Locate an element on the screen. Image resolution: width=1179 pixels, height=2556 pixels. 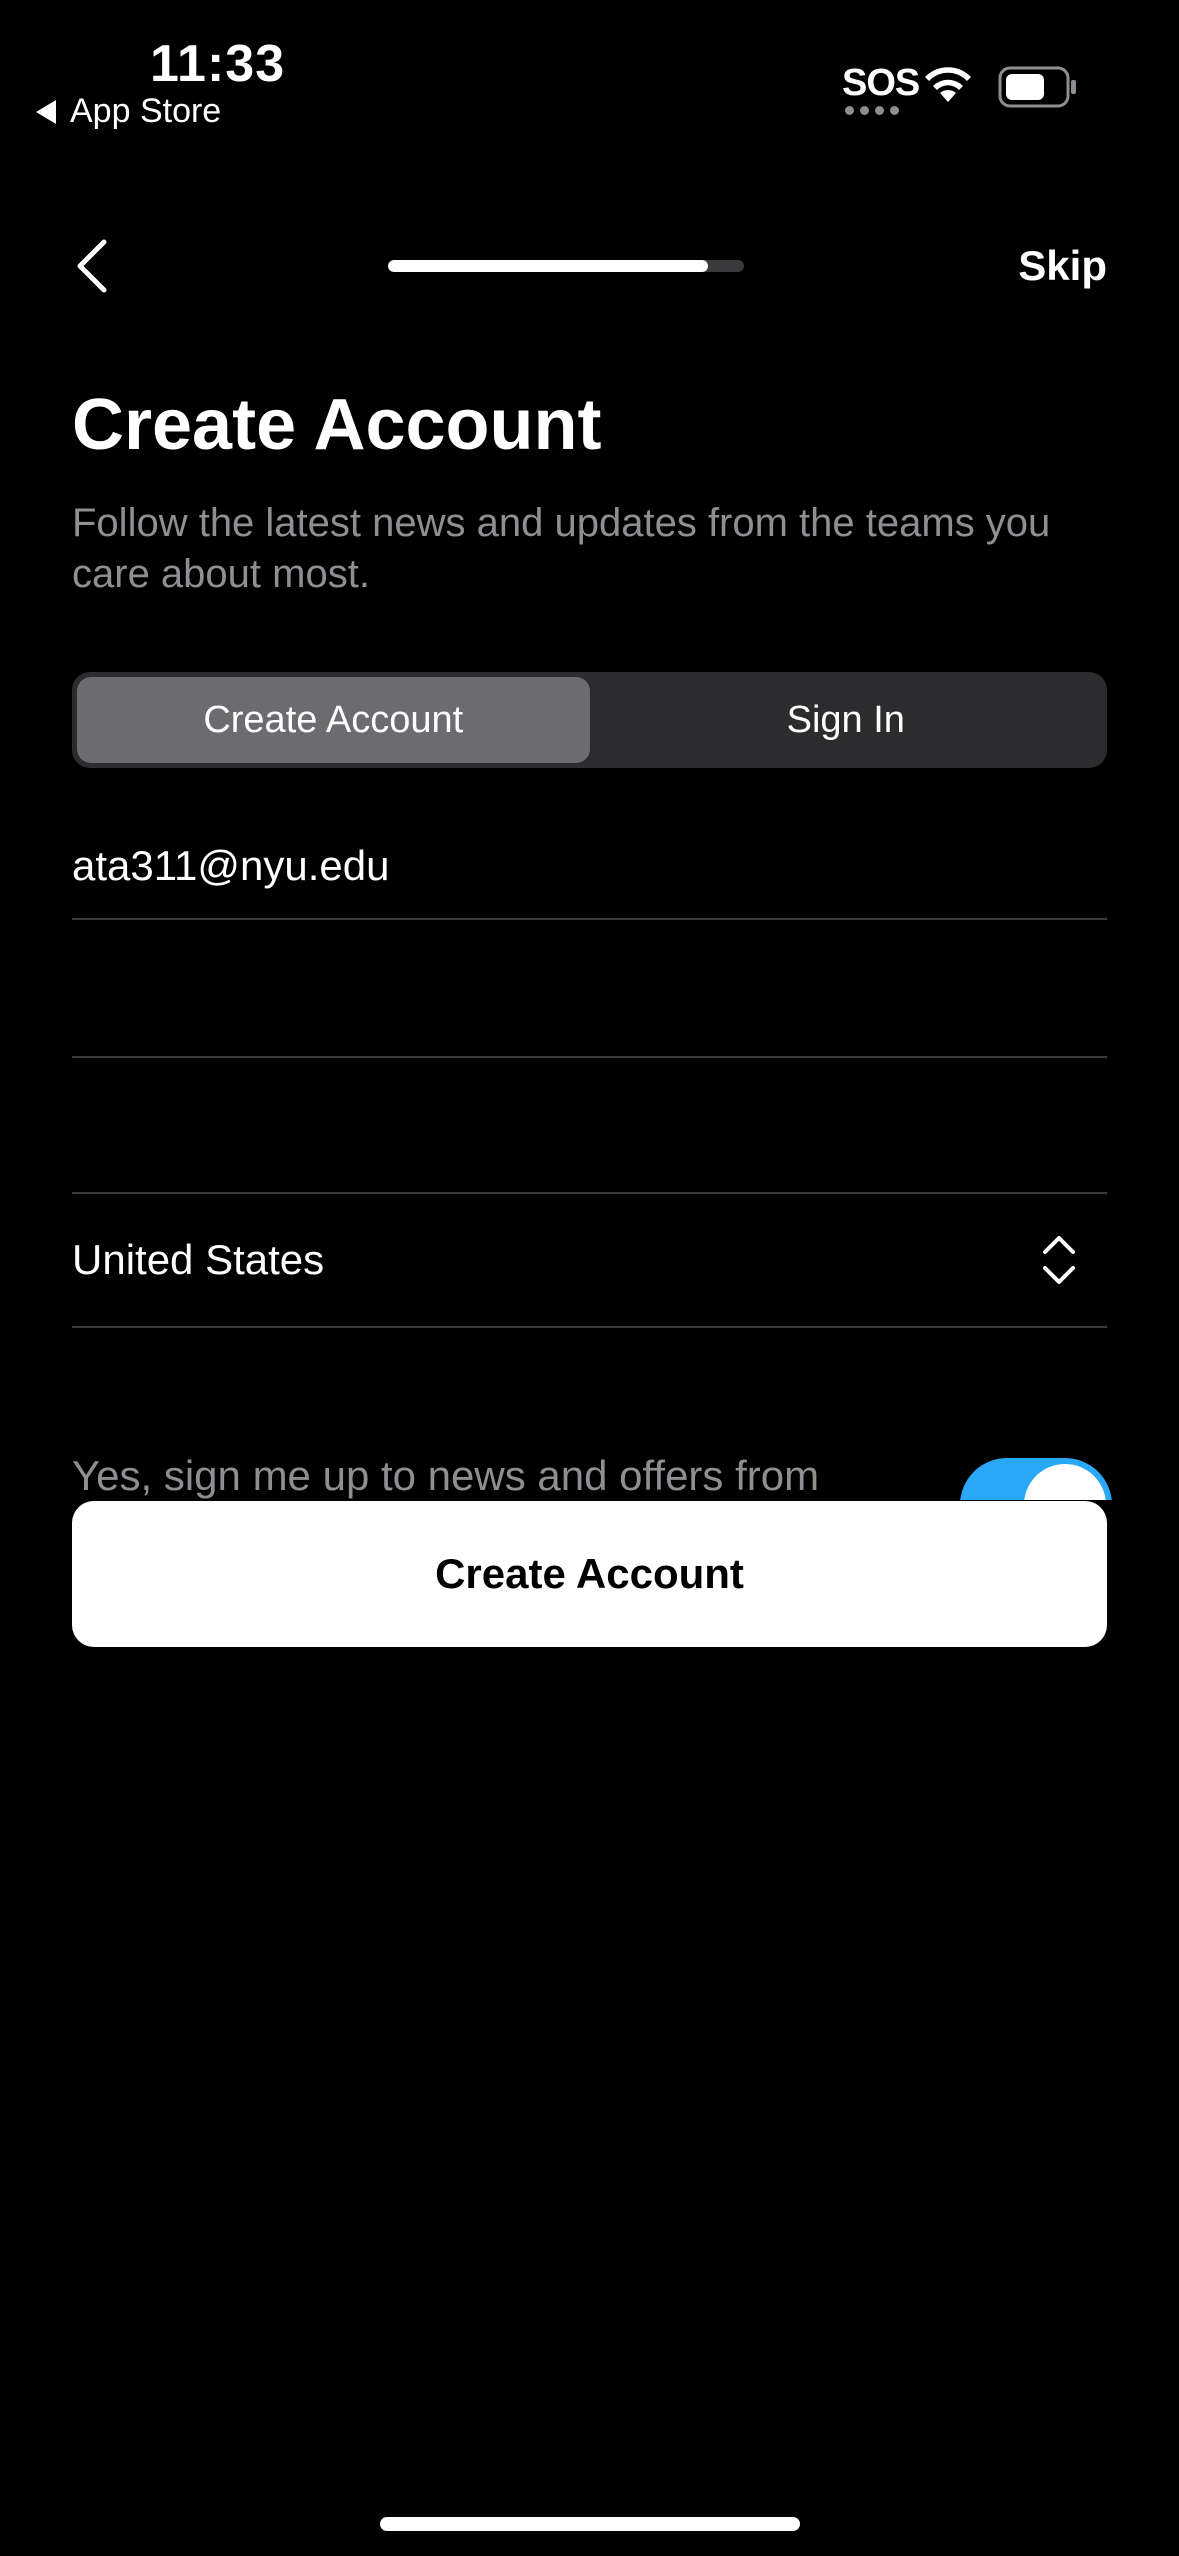
signal-dots-icon is located at coordinates (872, 110).